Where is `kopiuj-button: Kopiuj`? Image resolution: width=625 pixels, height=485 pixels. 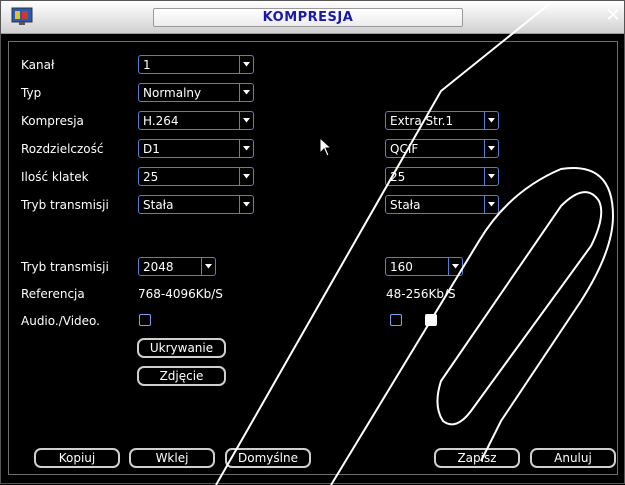
kopiuj-button: Kopiuj is located at coordinates (77, 458).